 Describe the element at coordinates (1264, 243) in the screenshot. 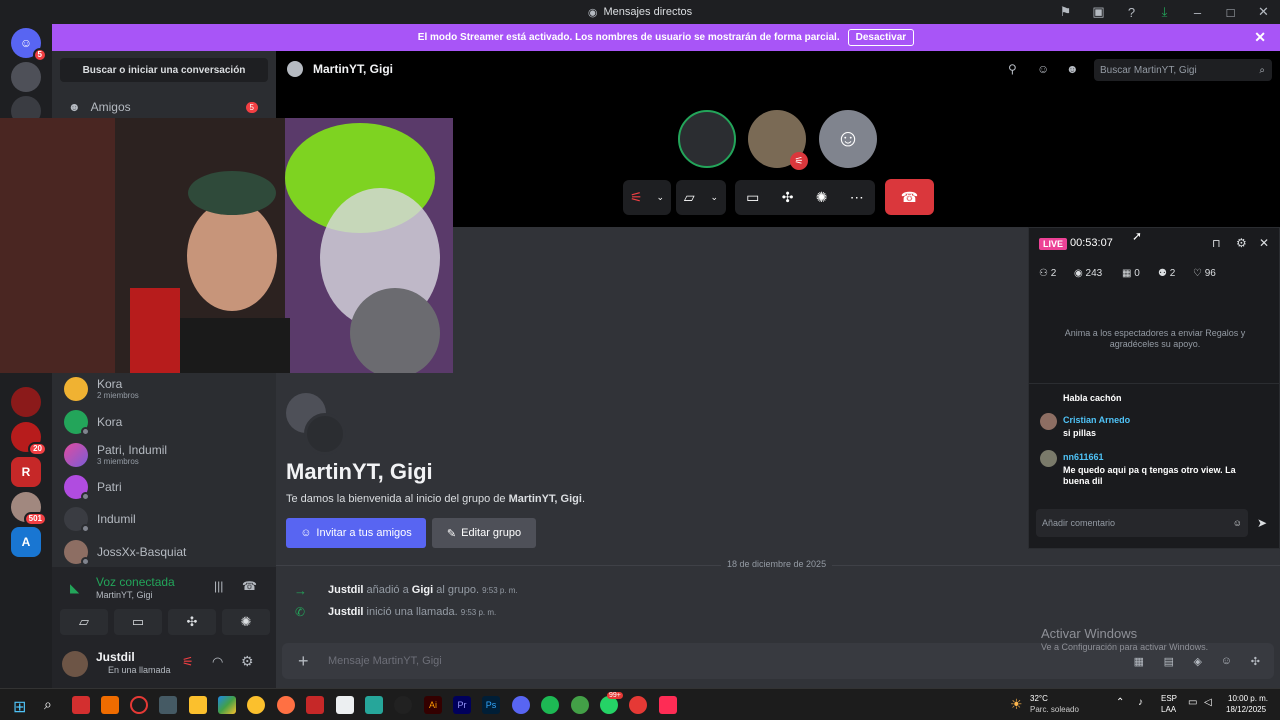

I see `close-icon: ✕` at that location.